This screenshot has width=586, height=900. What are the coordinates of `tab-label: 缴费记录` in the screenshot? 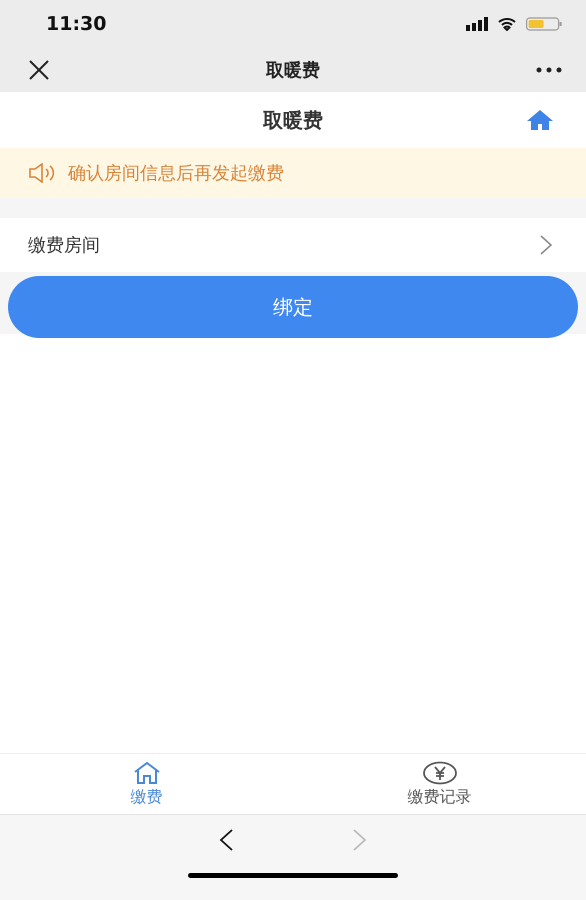 It's located at (440, 797).